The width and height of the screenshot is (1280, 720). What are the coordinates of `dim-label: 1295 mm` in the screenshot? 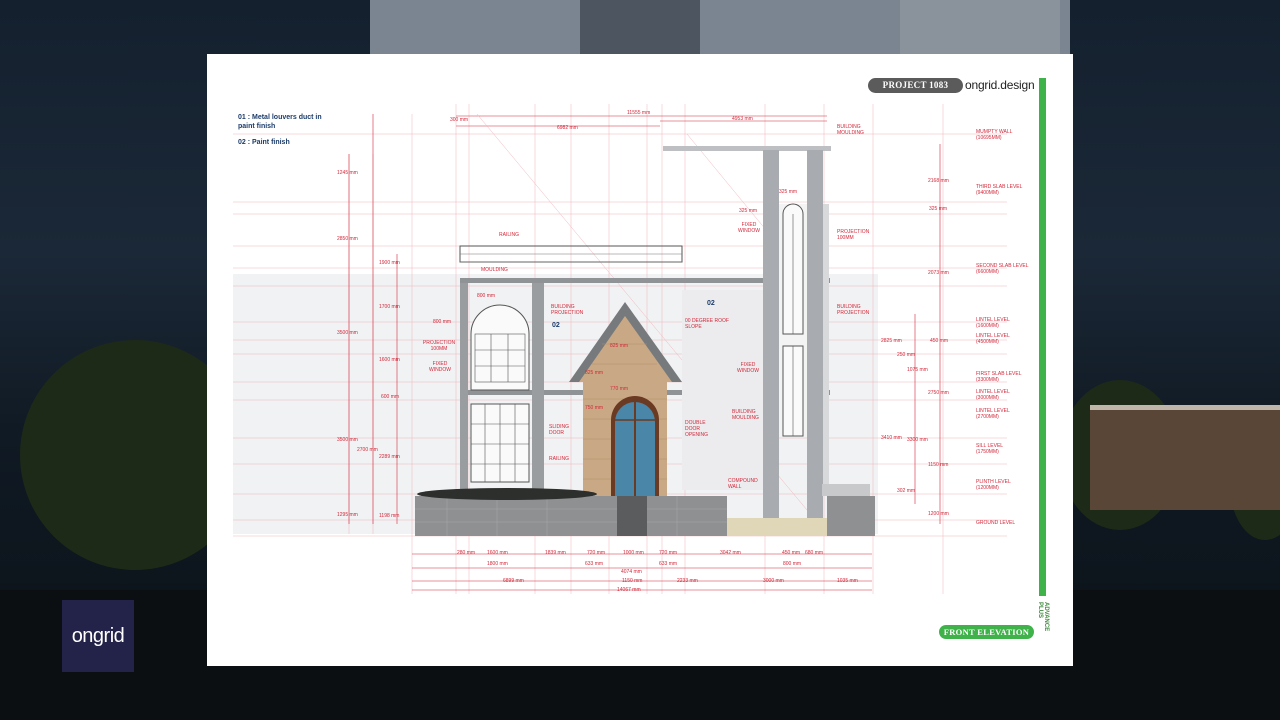 It's located at (347, 515).